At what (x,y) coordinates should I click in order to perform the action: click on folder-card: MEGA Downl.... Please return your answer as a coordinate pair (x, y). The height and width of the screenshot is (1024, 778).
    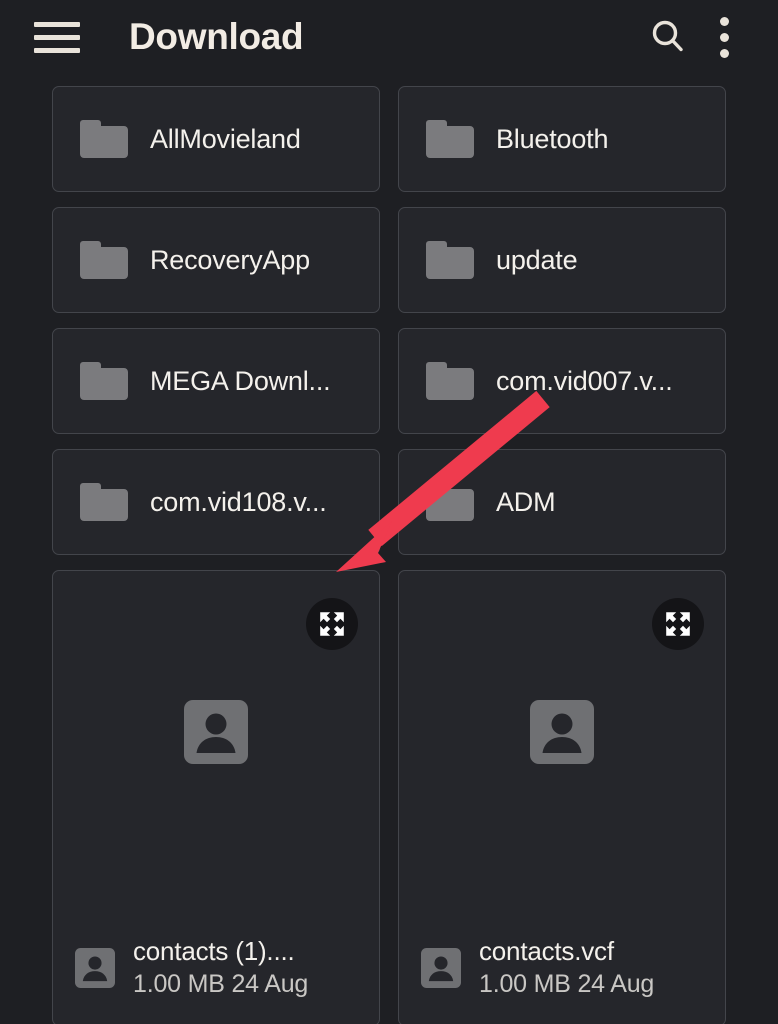
    Looking at the image, I should click on (216, 381).